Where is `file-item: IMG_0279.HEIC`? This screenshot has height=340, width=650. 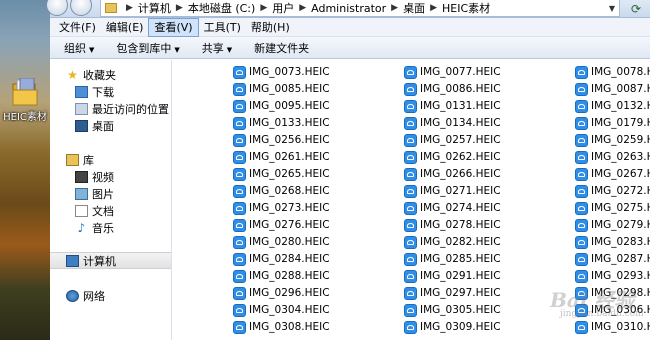
file-item: IMG_0279.HEIC is located at coordinates (612, 225).